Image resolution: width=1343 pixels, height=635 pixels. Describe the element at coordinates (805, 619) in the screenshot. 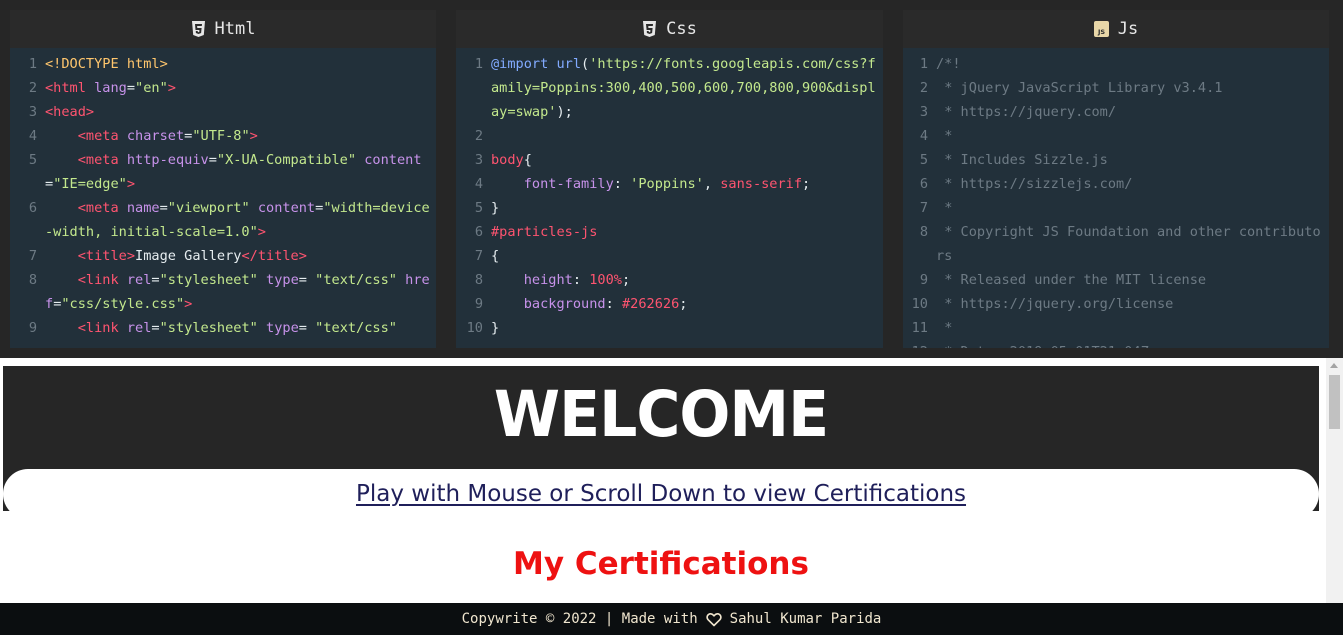

I see `footer-author: Sahul Kumar Parida` at that location.